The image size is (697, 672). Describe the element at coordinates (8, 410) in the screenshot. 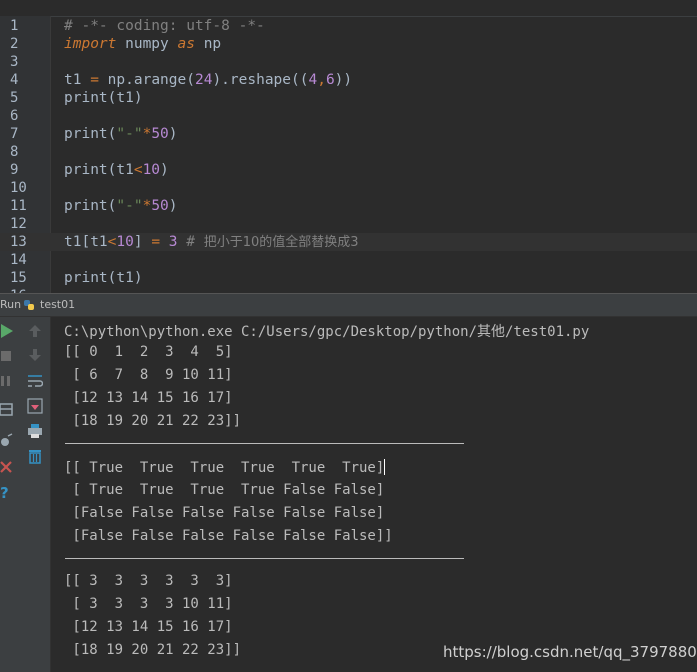

I see `layout-icon` at that location.